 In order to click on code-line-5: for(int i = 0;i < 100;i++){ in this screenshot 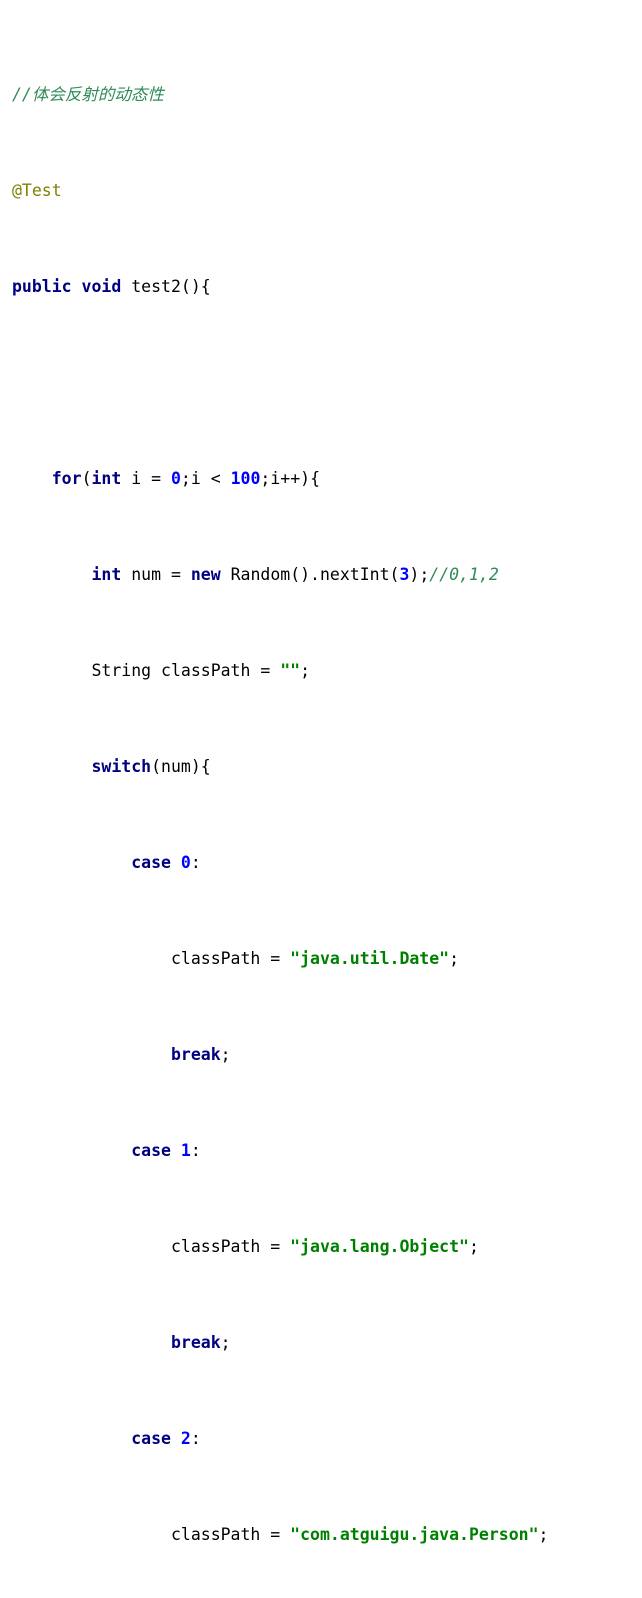, I will do `click(327, 479)`.